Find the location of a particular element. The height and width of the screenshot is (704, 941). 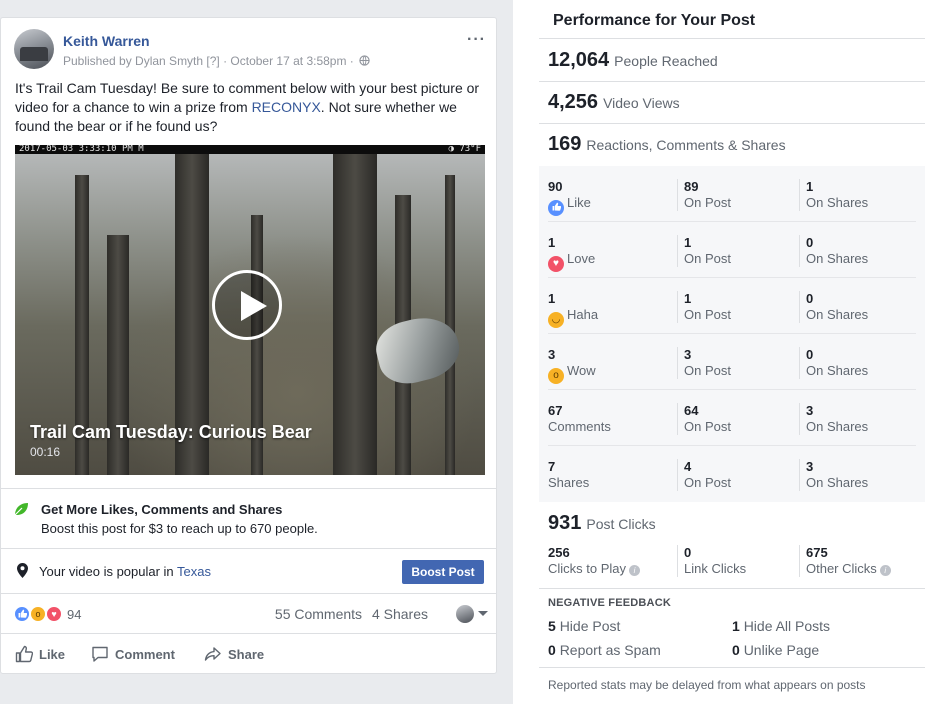

breakdown-total: 1 ♥ Love is located at coordinates (571, 253).